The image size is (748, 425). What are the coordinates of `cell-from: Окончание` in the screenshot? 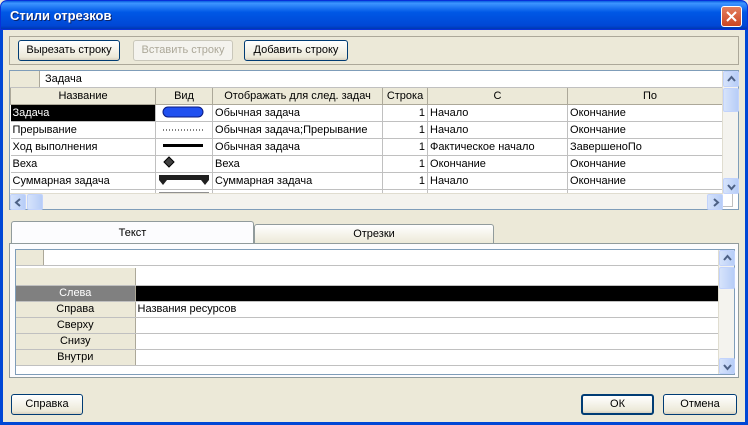 It's located at (498, 164).